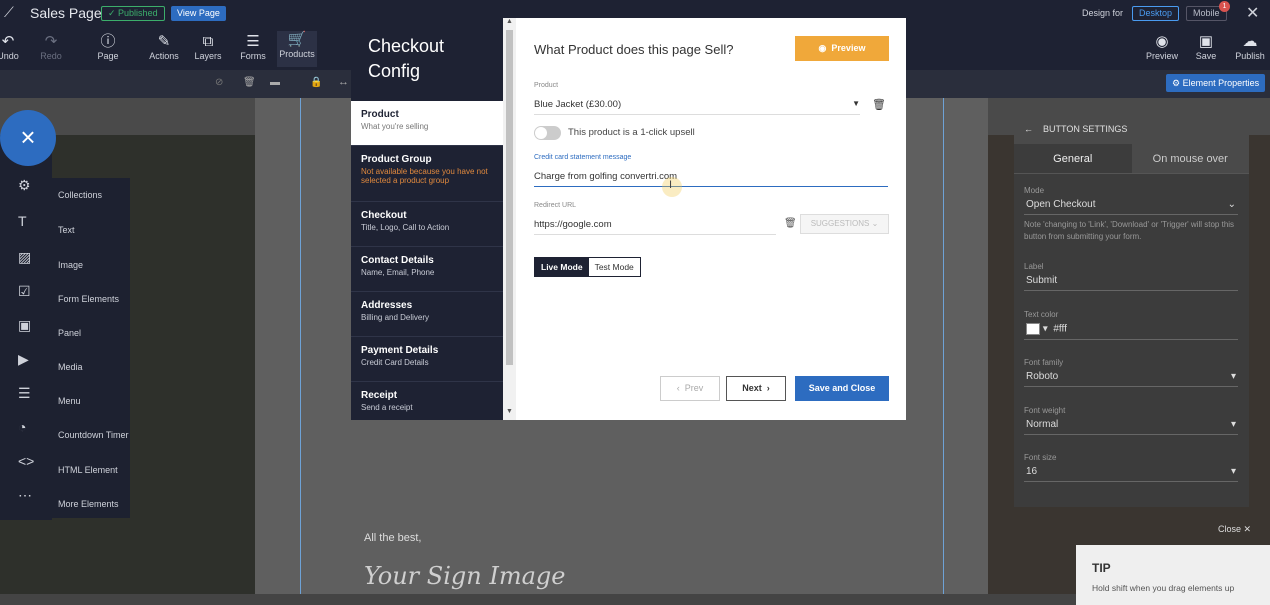  Describe the element at coordinates (297, 39) in the screenshot. I see `cart-icon: 🛒` at that location.